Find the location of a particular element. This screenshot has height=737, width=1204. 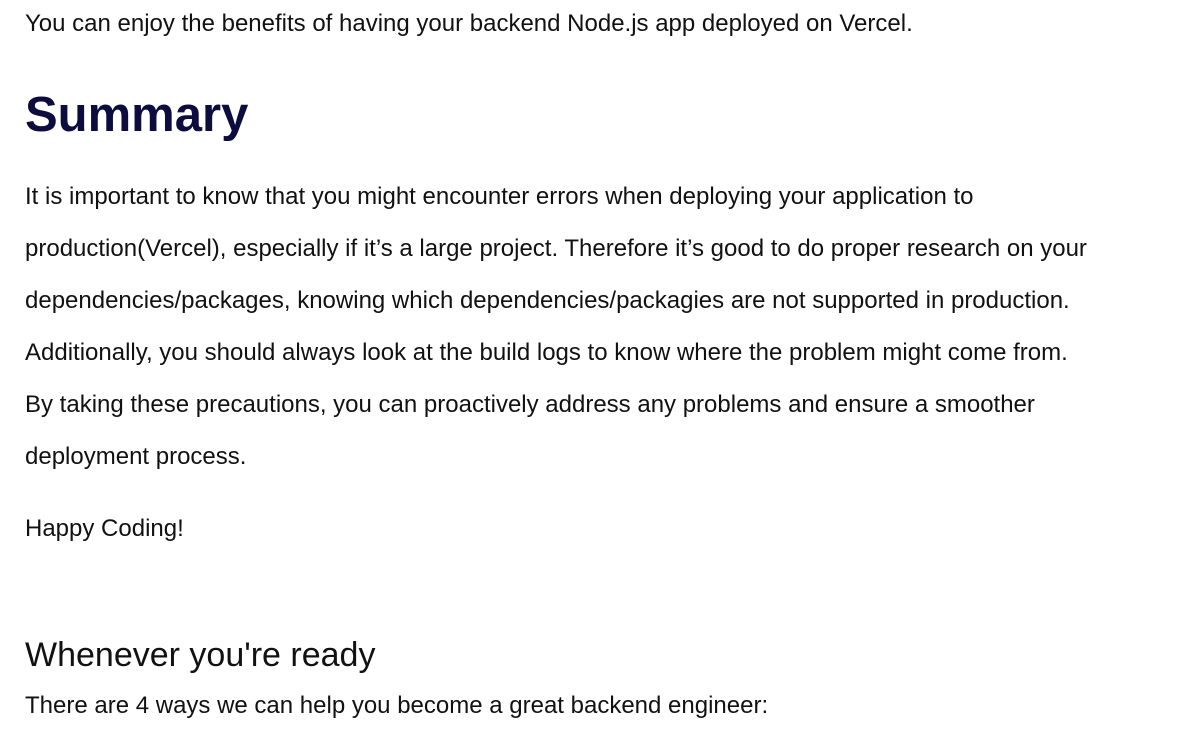

summary-heading: Summary is located at coordinates (137, 115).